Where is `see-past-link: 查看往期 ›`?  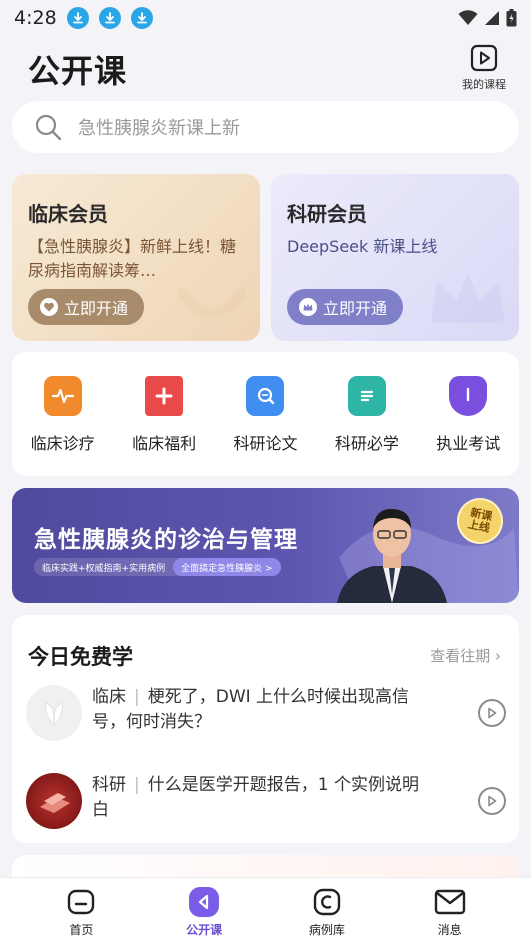
see-past-link: 查看往期 › is located at coordinates (465, 655).